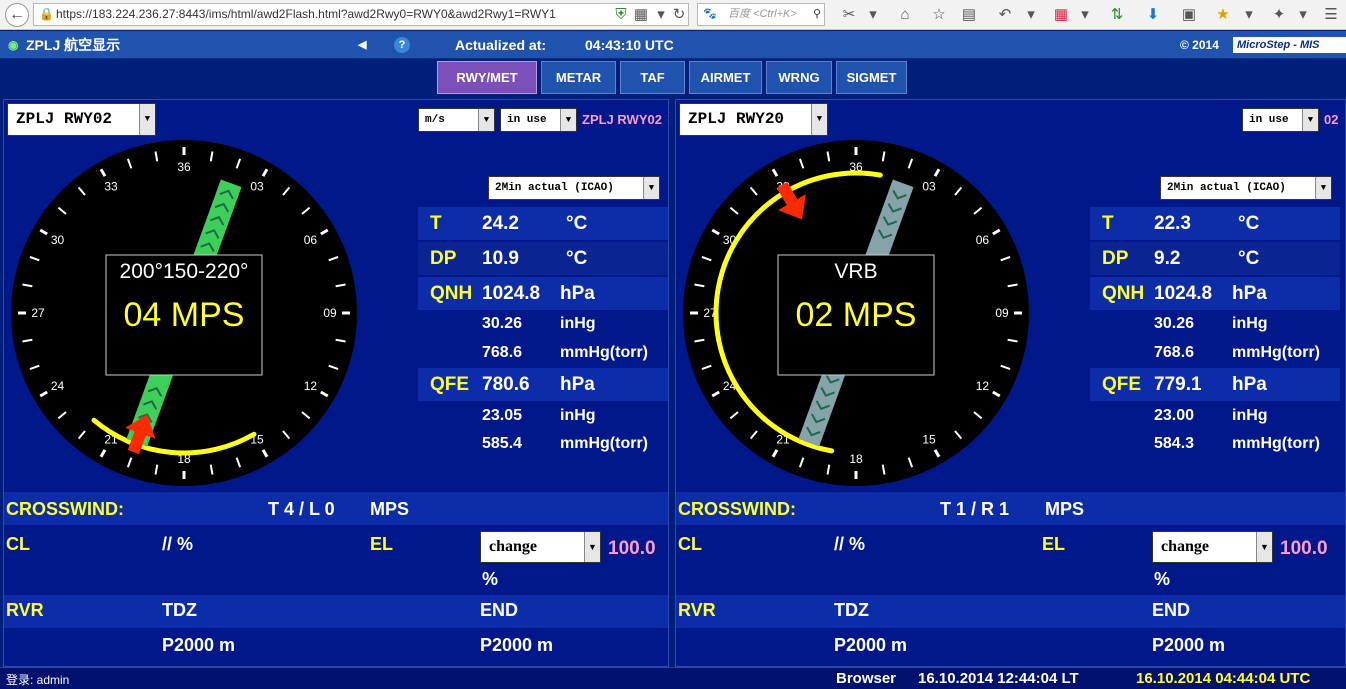 The image size is (1346, 689). I want to click on search-input: 🐾 百度 <Ctrl+K> ⚲, so click(761, 14).